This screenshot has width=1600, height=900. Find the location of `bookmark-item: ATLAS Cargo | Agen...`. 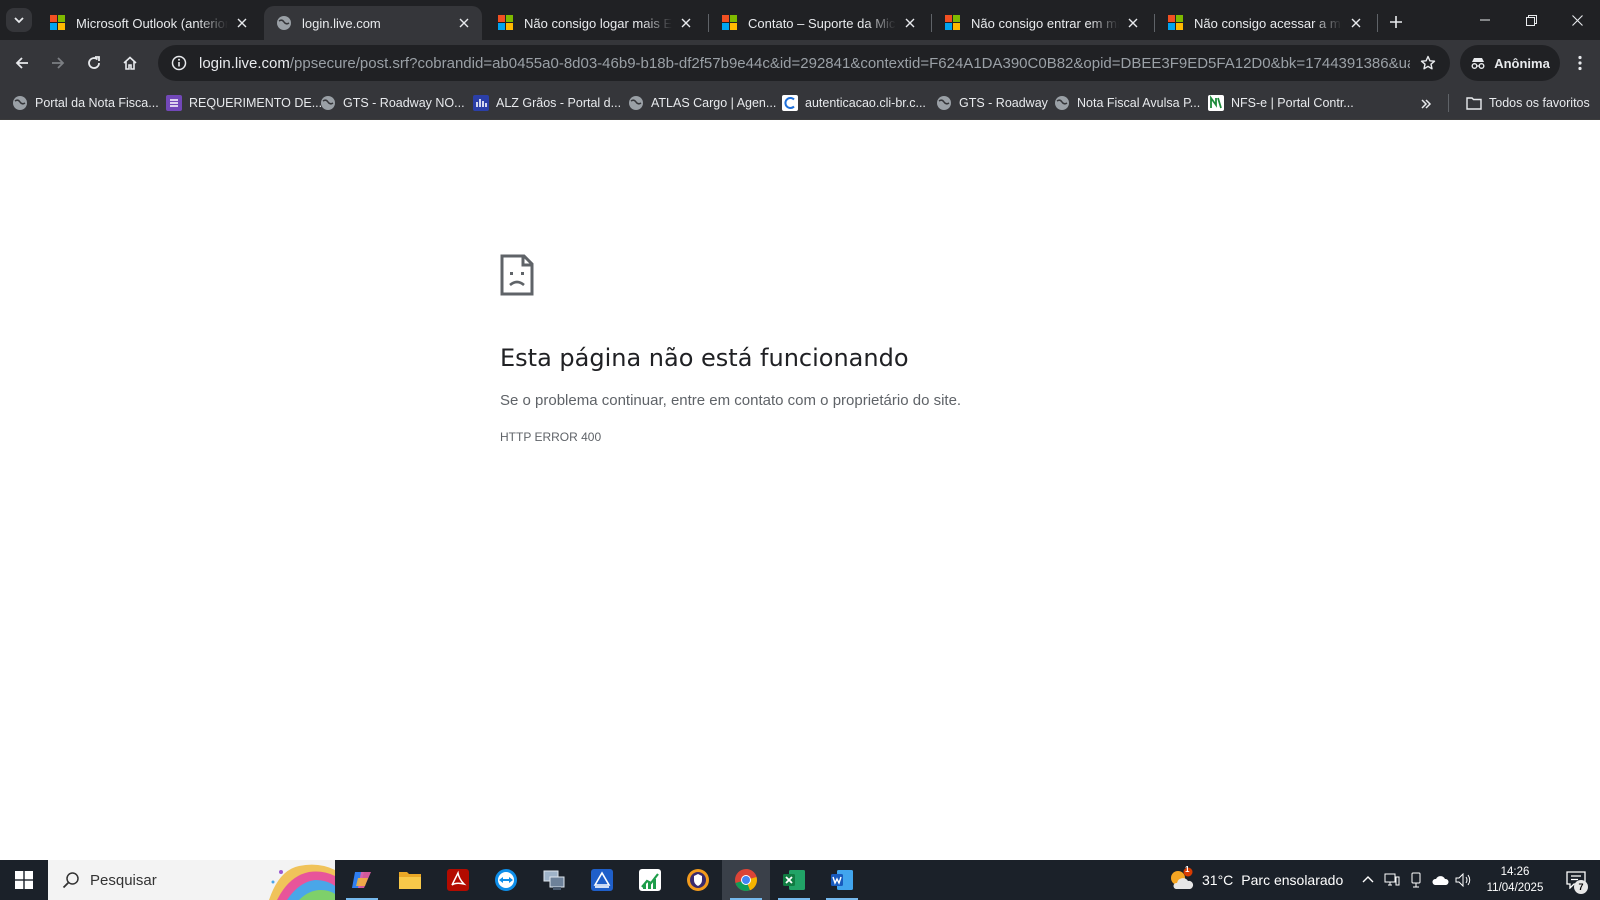

bookmark-item: ATLAS Cargo | Agen... is located at coordinates (702, 103).